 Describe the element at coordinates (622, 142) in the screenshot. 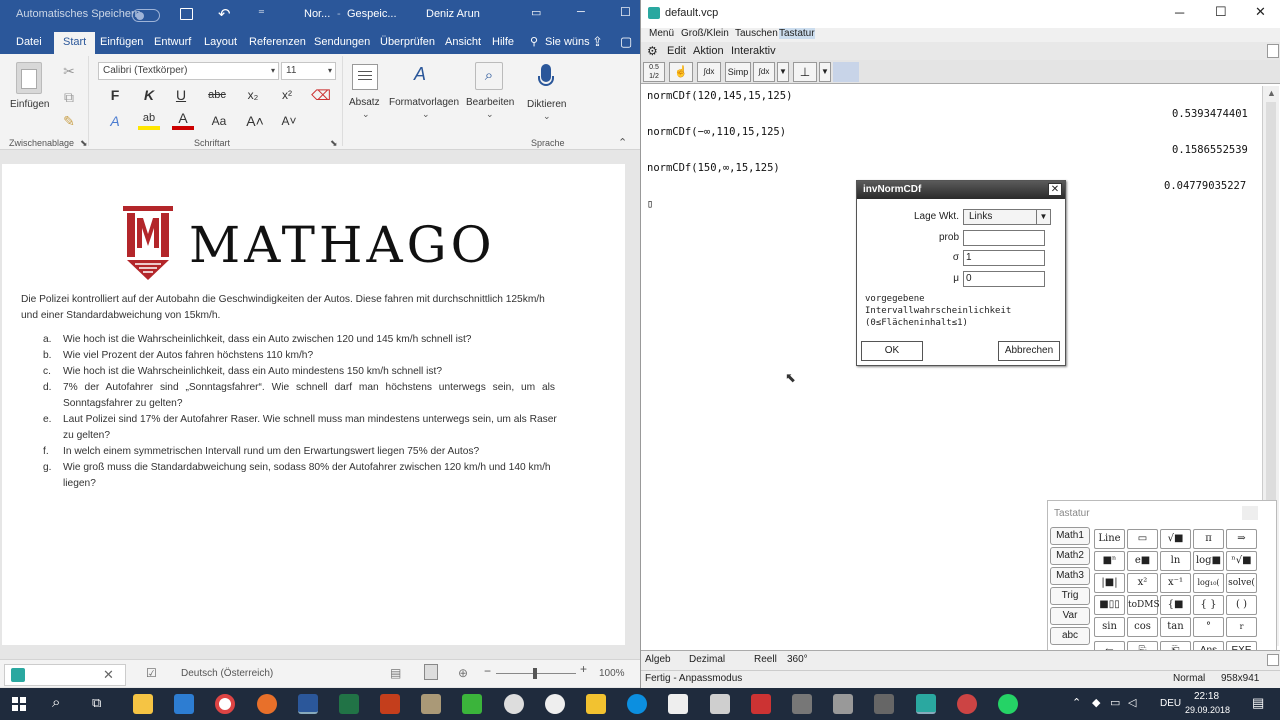

I see `collapse-ribbon-icon: ⌃` at that location.